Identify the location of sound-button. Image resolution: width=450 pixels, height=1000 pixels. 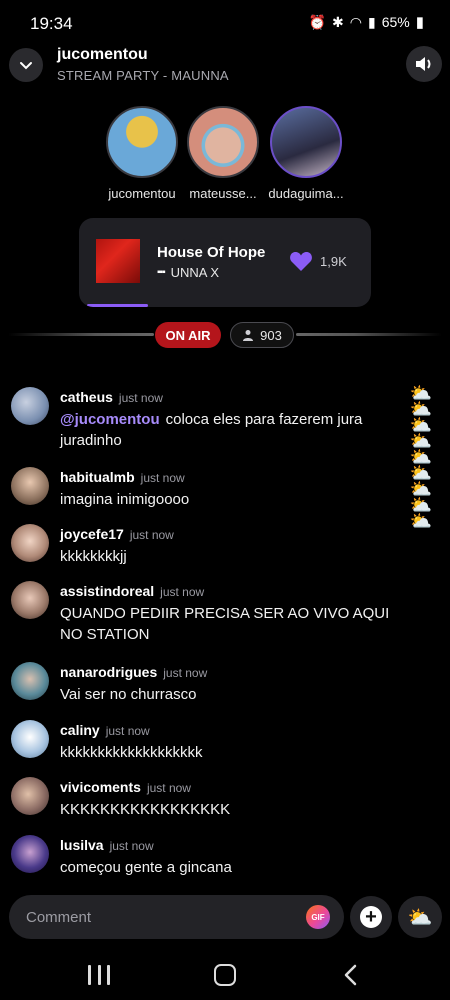
(424, 64).